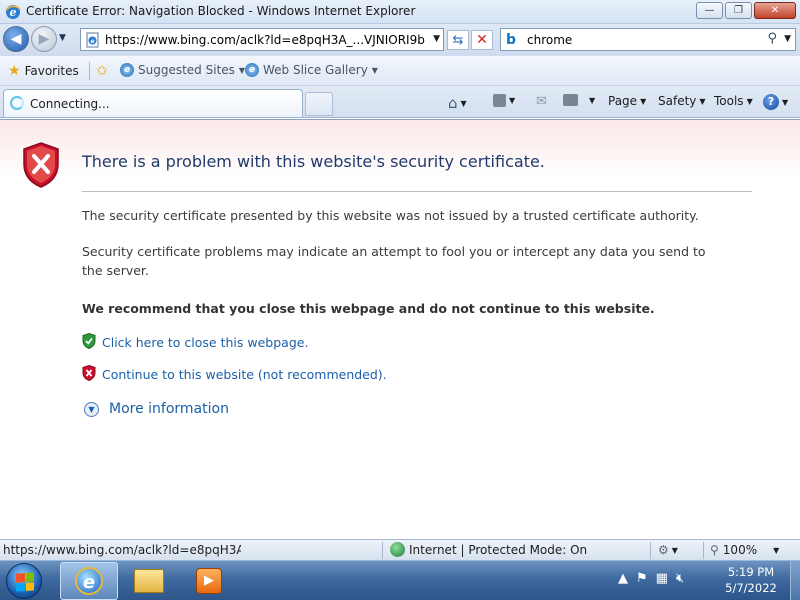 The width and height of the screenshot is (800, 600). What do you see at coordinates (787, 39) in the screenshot?
I see `search-options-dropdown-icon: ▼` at bounding box center [787, 39].